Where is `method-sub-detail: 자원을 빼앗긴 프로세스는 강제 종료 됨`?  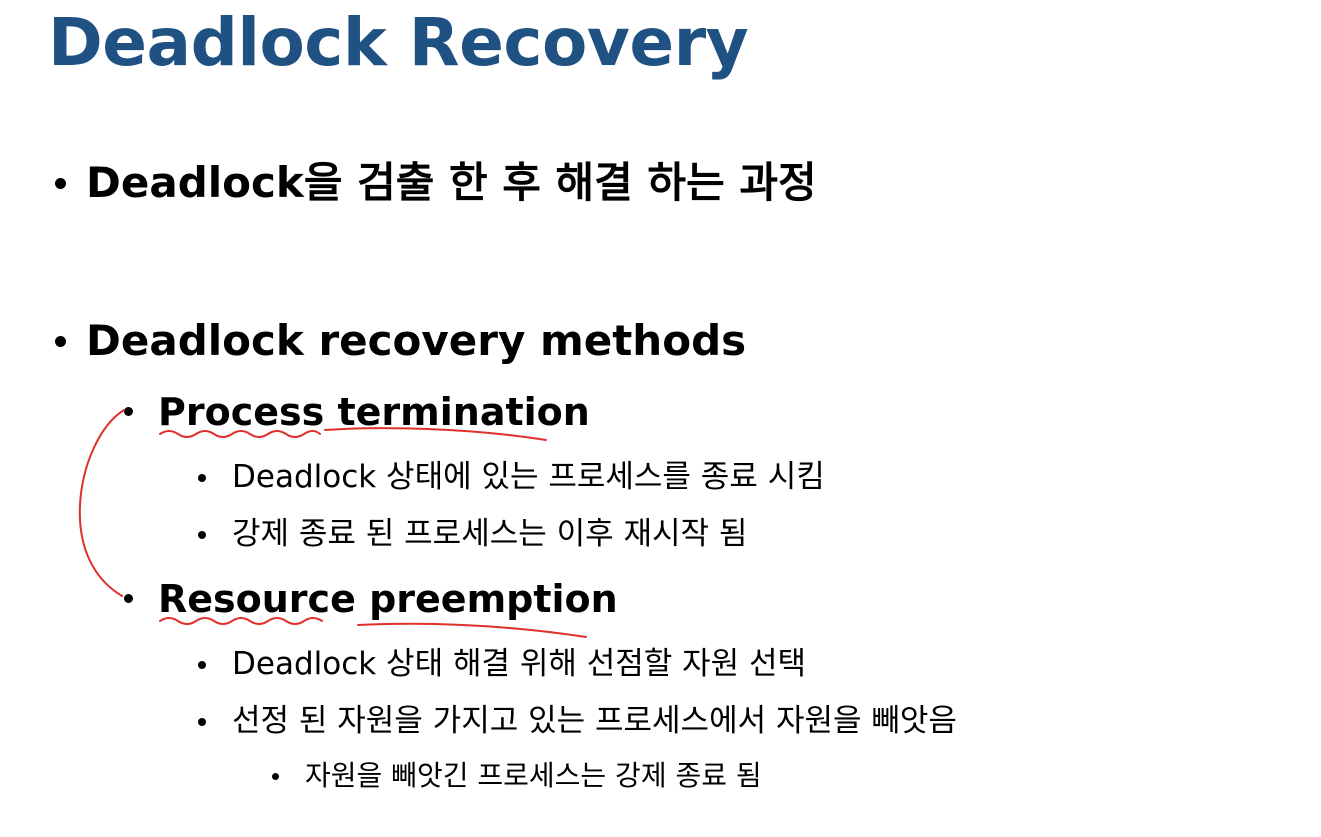
method-sub-detail: 자원을 빼앗긴 프로세스는 강제 종료 됨 is located at coordinates (533, 775).